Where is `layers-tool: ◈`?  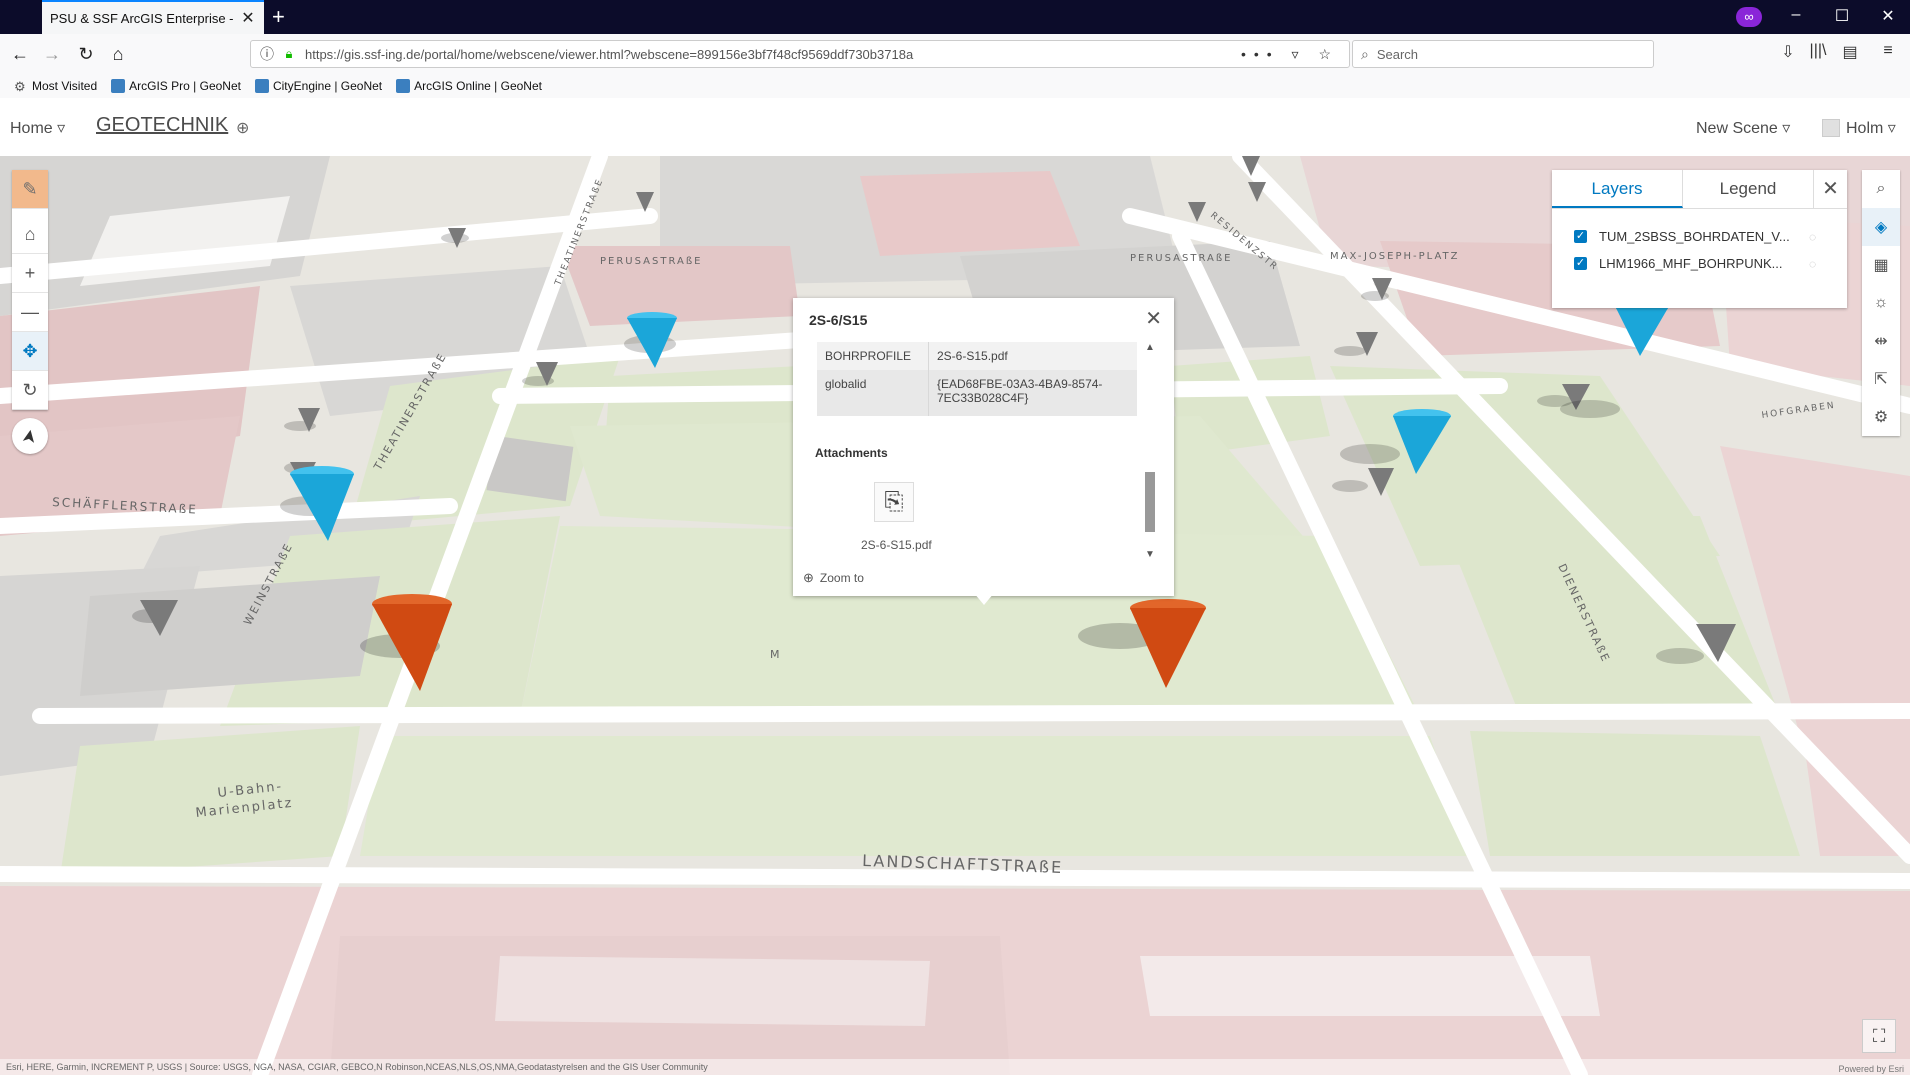
layers-tool: ◈ is located at coordinates (1881, 227).